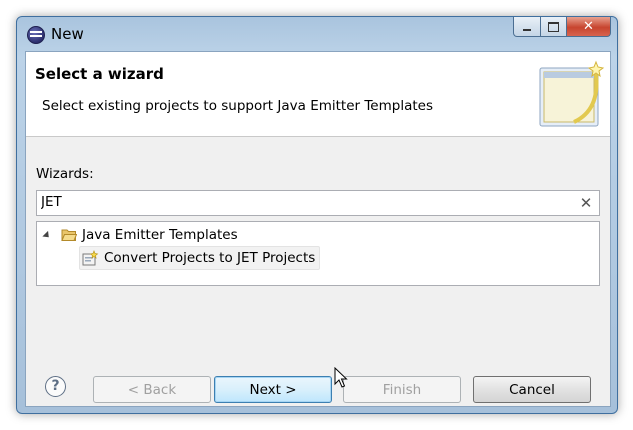 Image resolution: width=633 pixels, height=430 pixels. I want to click on maximize-button, so click(554, 27).